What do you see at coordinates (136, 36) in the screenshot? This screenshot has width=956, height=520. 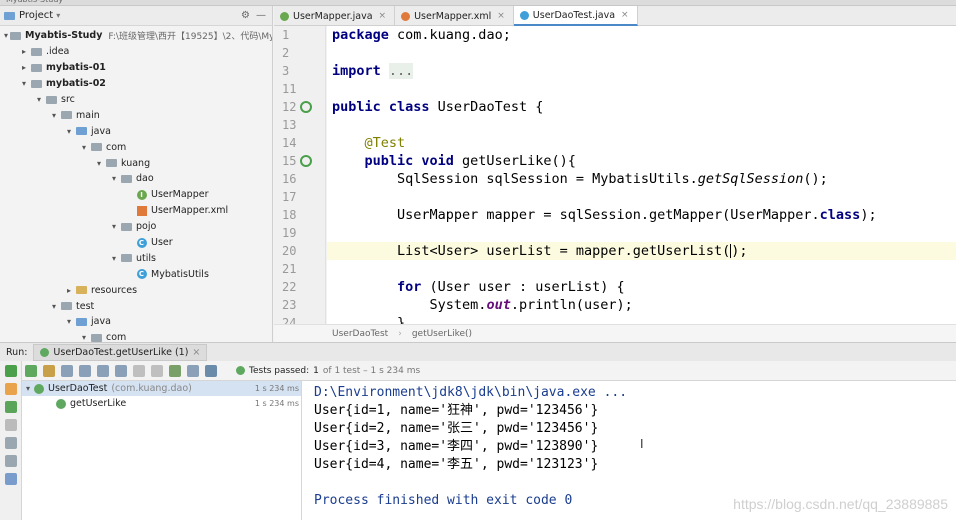 I see `tree-item: ▾ Myabtis-Study F:\班级管理\西开【19525】\2、代码\My` at bounding box center [136, 36].